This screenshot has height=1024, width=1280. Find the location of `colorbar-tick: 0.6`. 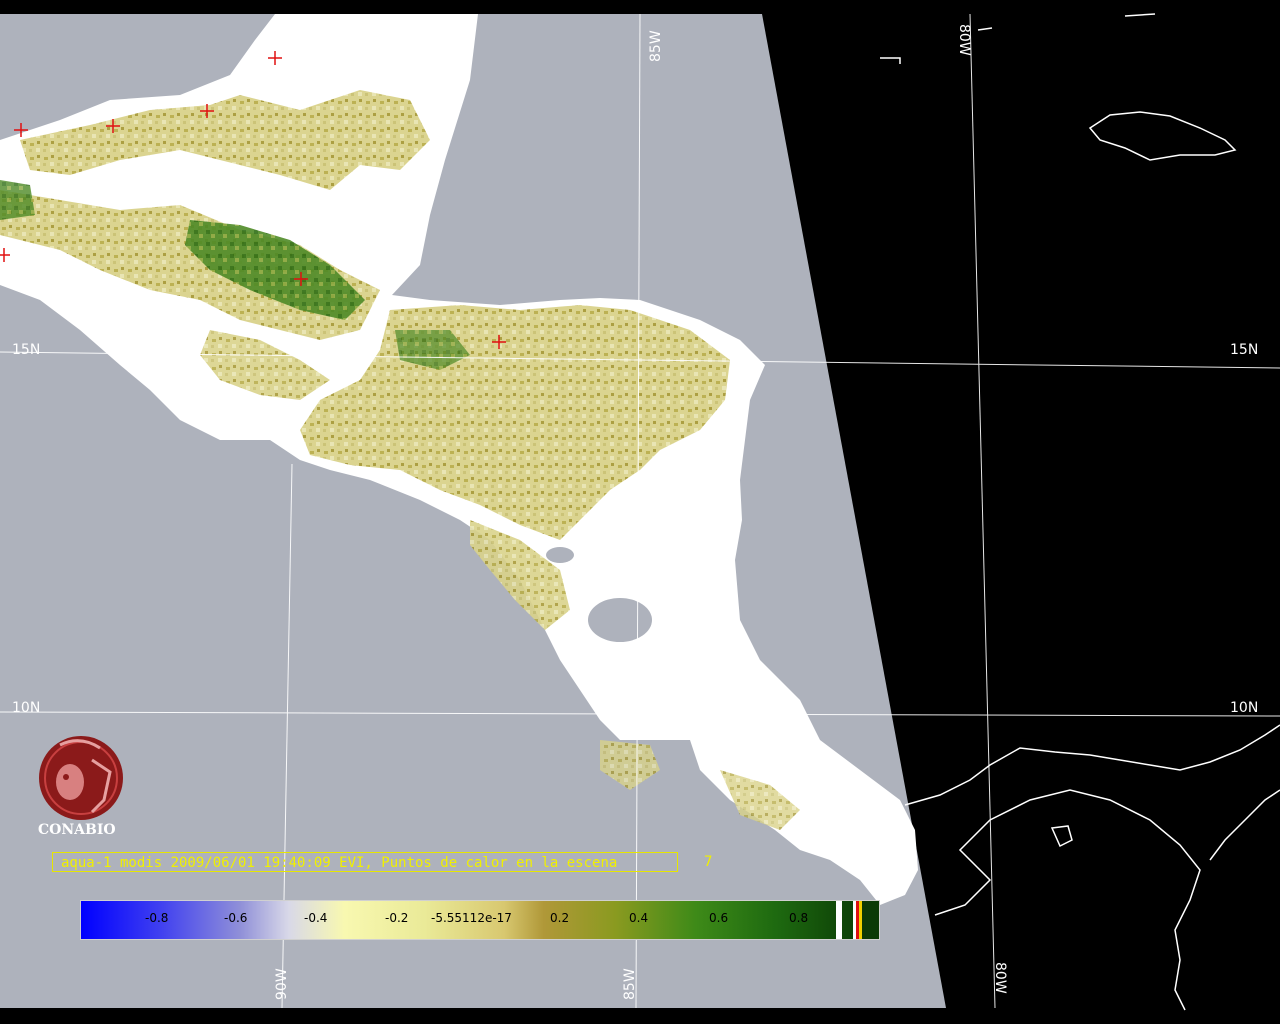

colorbar-tick: 0.6 is located at coordinates (719, 918).